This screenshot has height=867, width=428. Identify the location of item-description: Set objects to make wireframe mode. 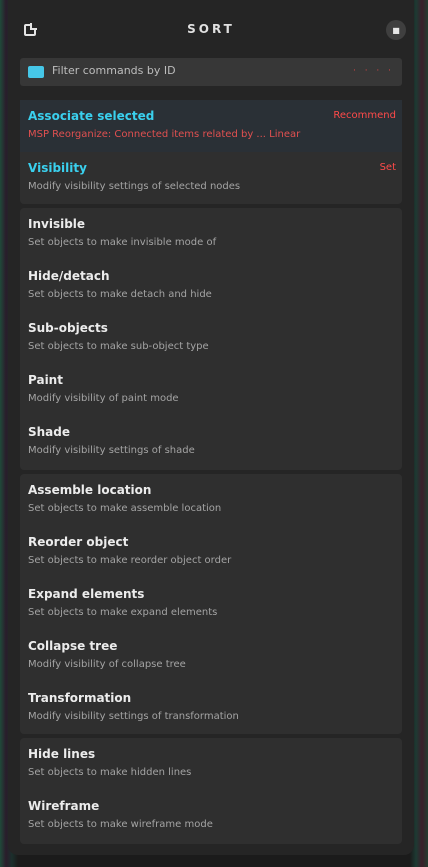
(120, 824).